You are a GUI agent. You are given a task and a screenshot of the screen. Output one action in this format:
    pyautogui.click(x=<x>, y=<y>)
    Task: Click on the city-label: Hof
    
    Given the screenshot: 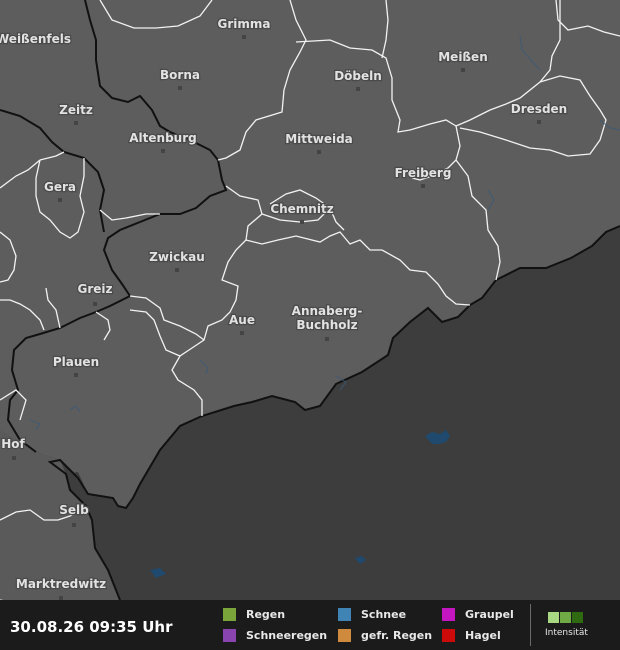 What is the action you would take?
    pyautogui.click(x=13, y=444)
    